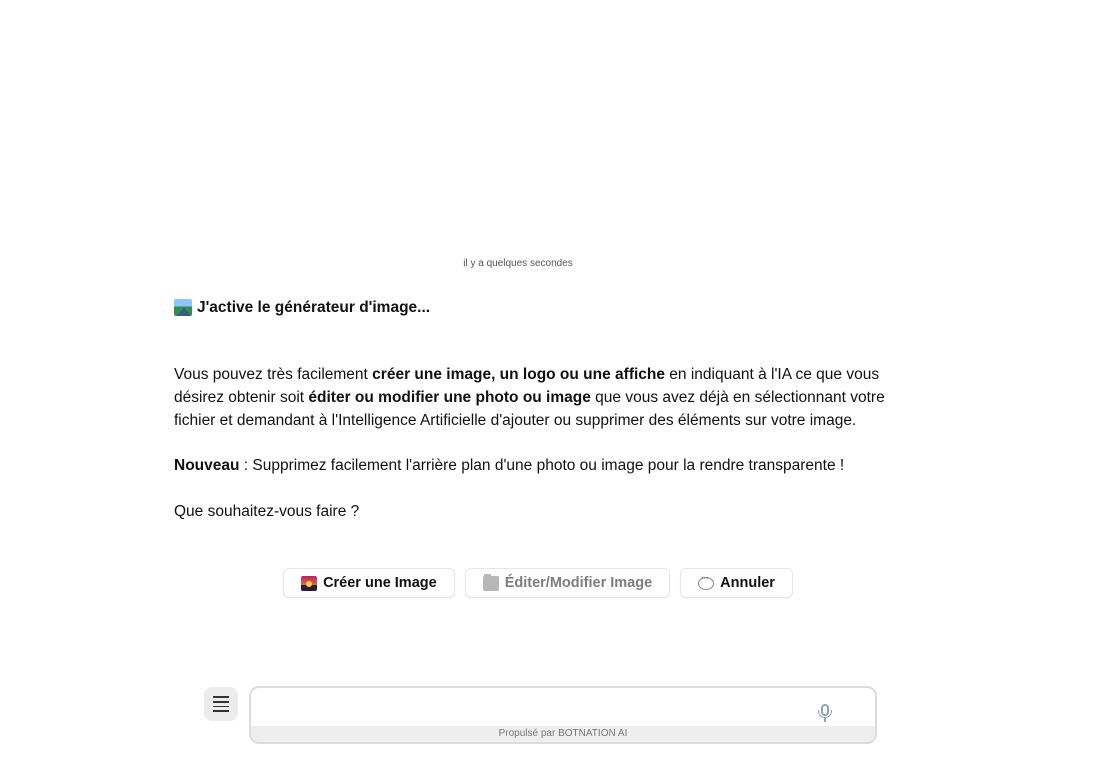  I want to click on hamburger-menu-icon, so click(221, 697).